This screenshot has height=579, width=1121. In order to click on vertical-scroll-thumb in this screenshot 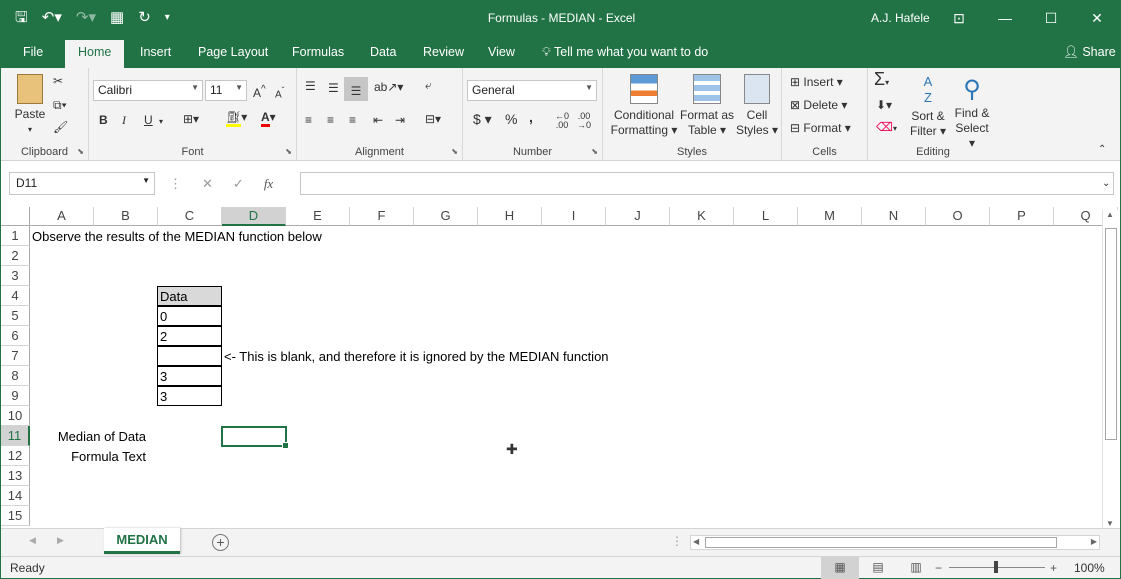, I will do `click(1111, 334)`.